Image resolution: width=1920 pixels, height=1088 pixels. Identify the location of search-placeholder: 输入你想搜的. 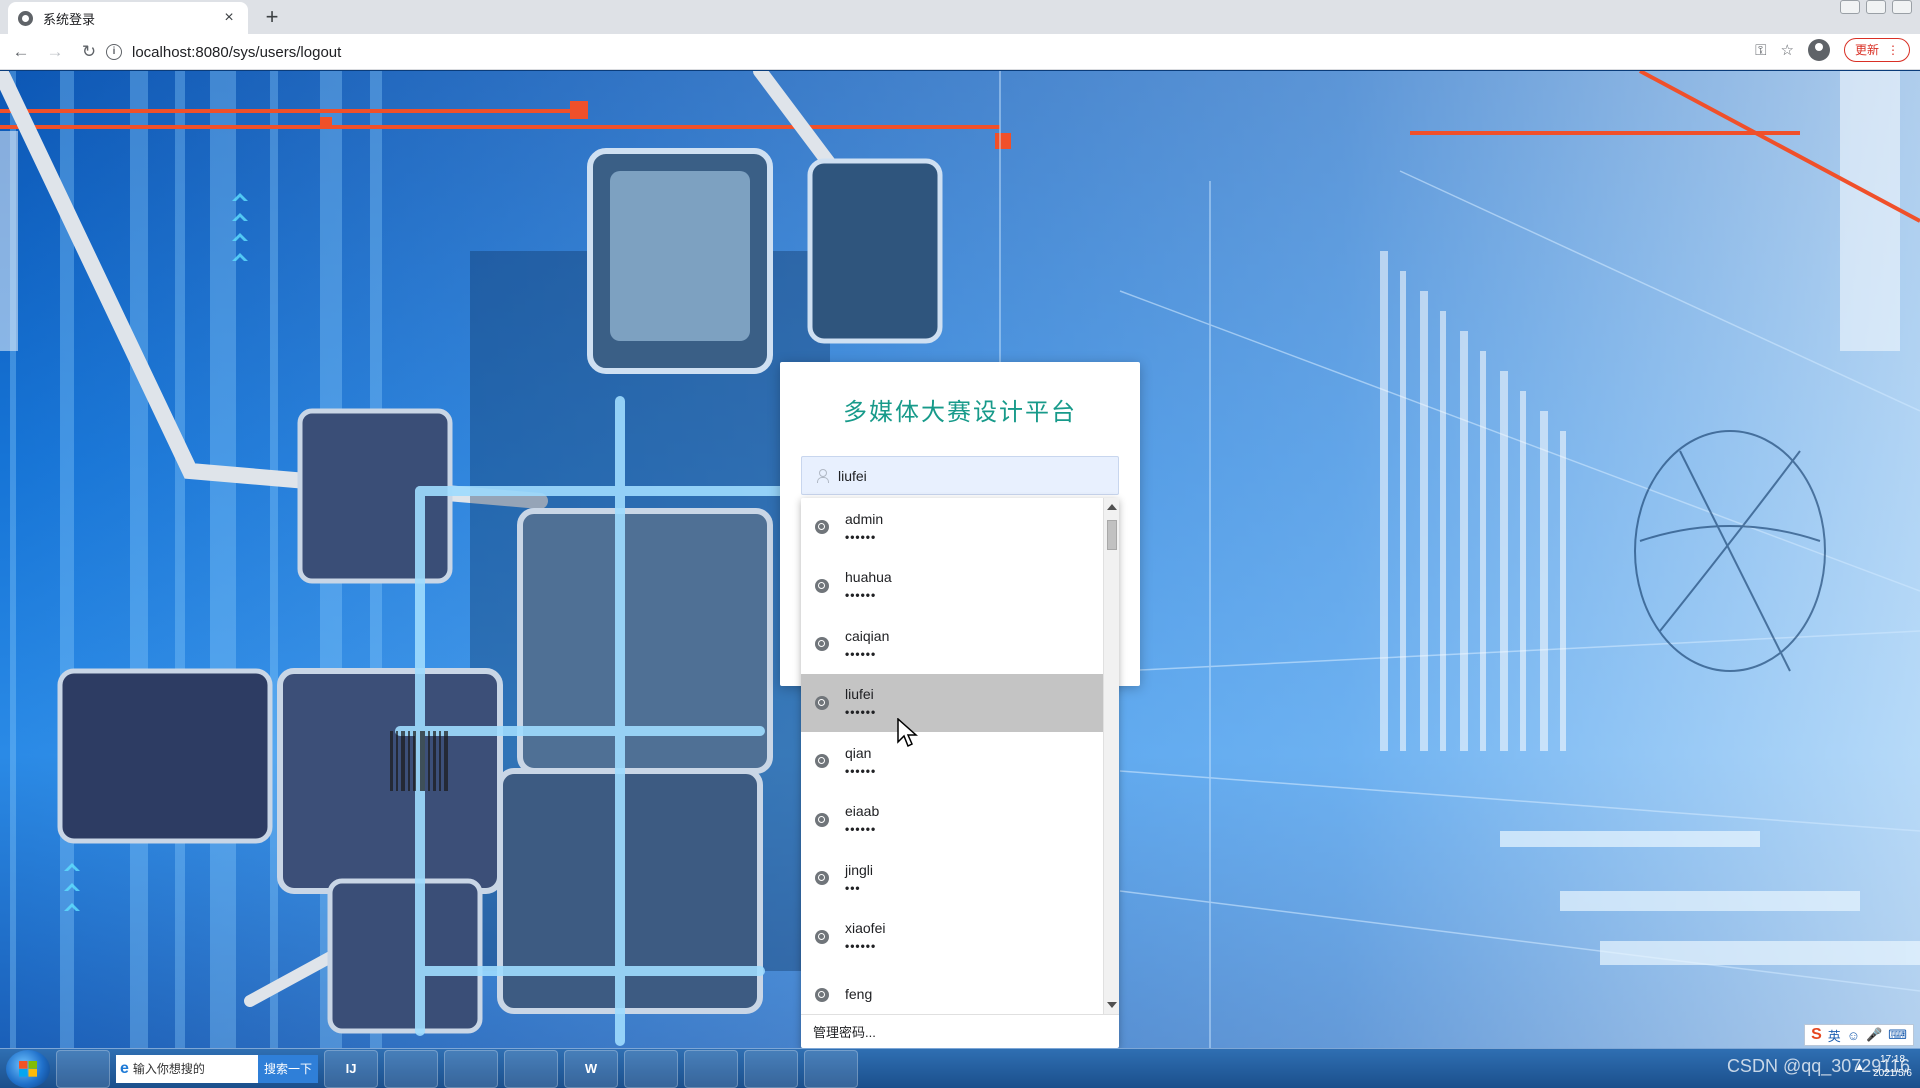
(168, 1069).